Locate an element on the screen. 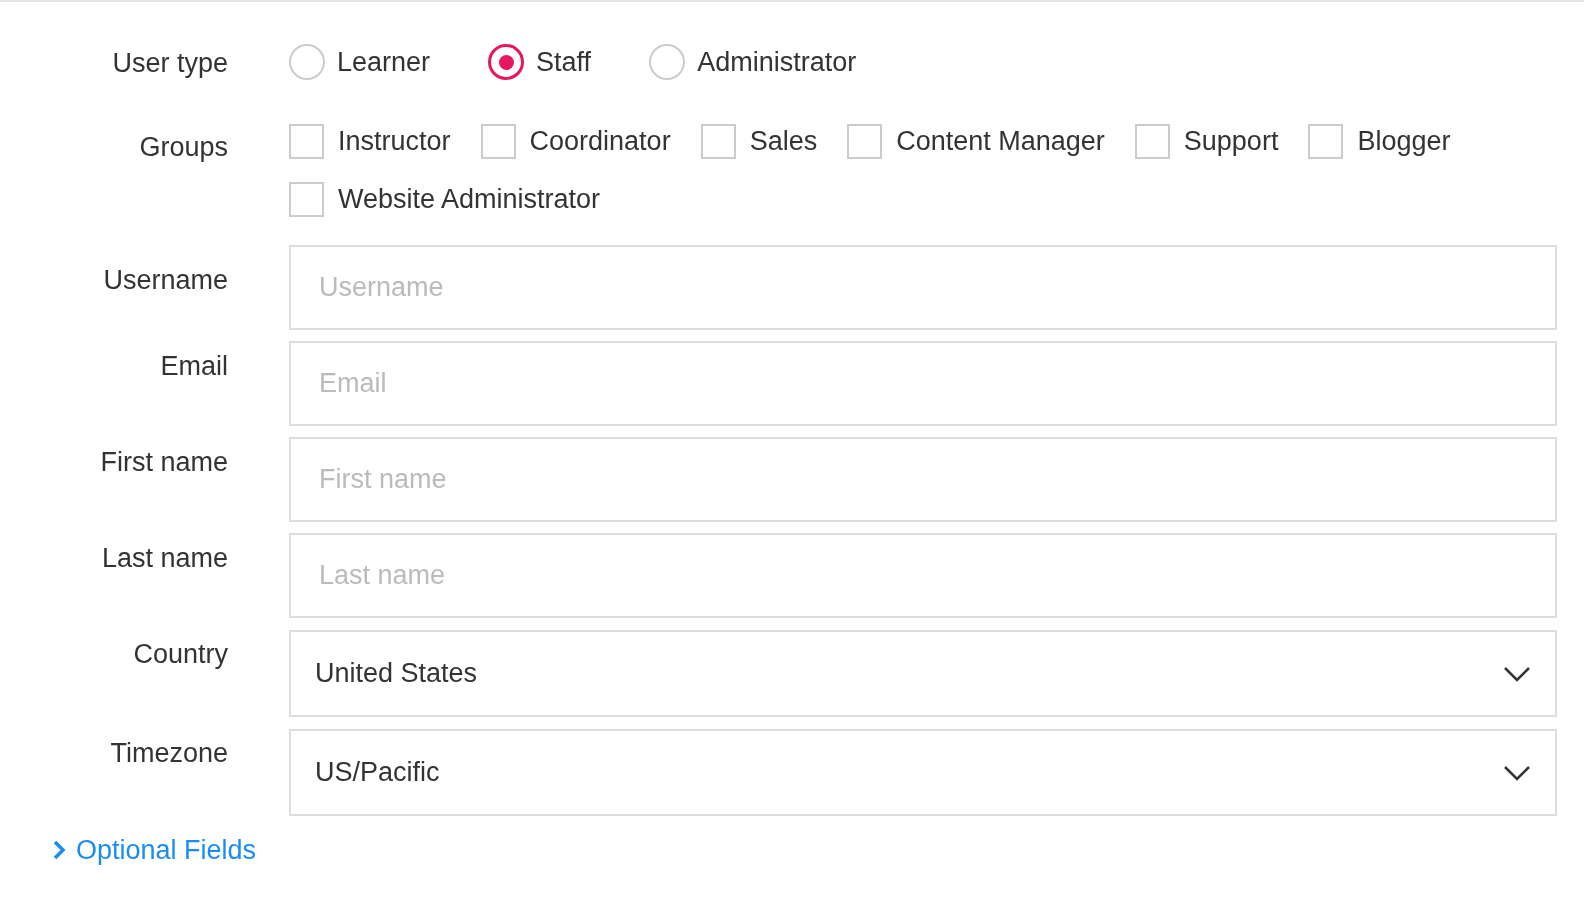 The height and width of the screenshot is (904, 1584). field-label: Timezone is located at coordinates (168, 755).